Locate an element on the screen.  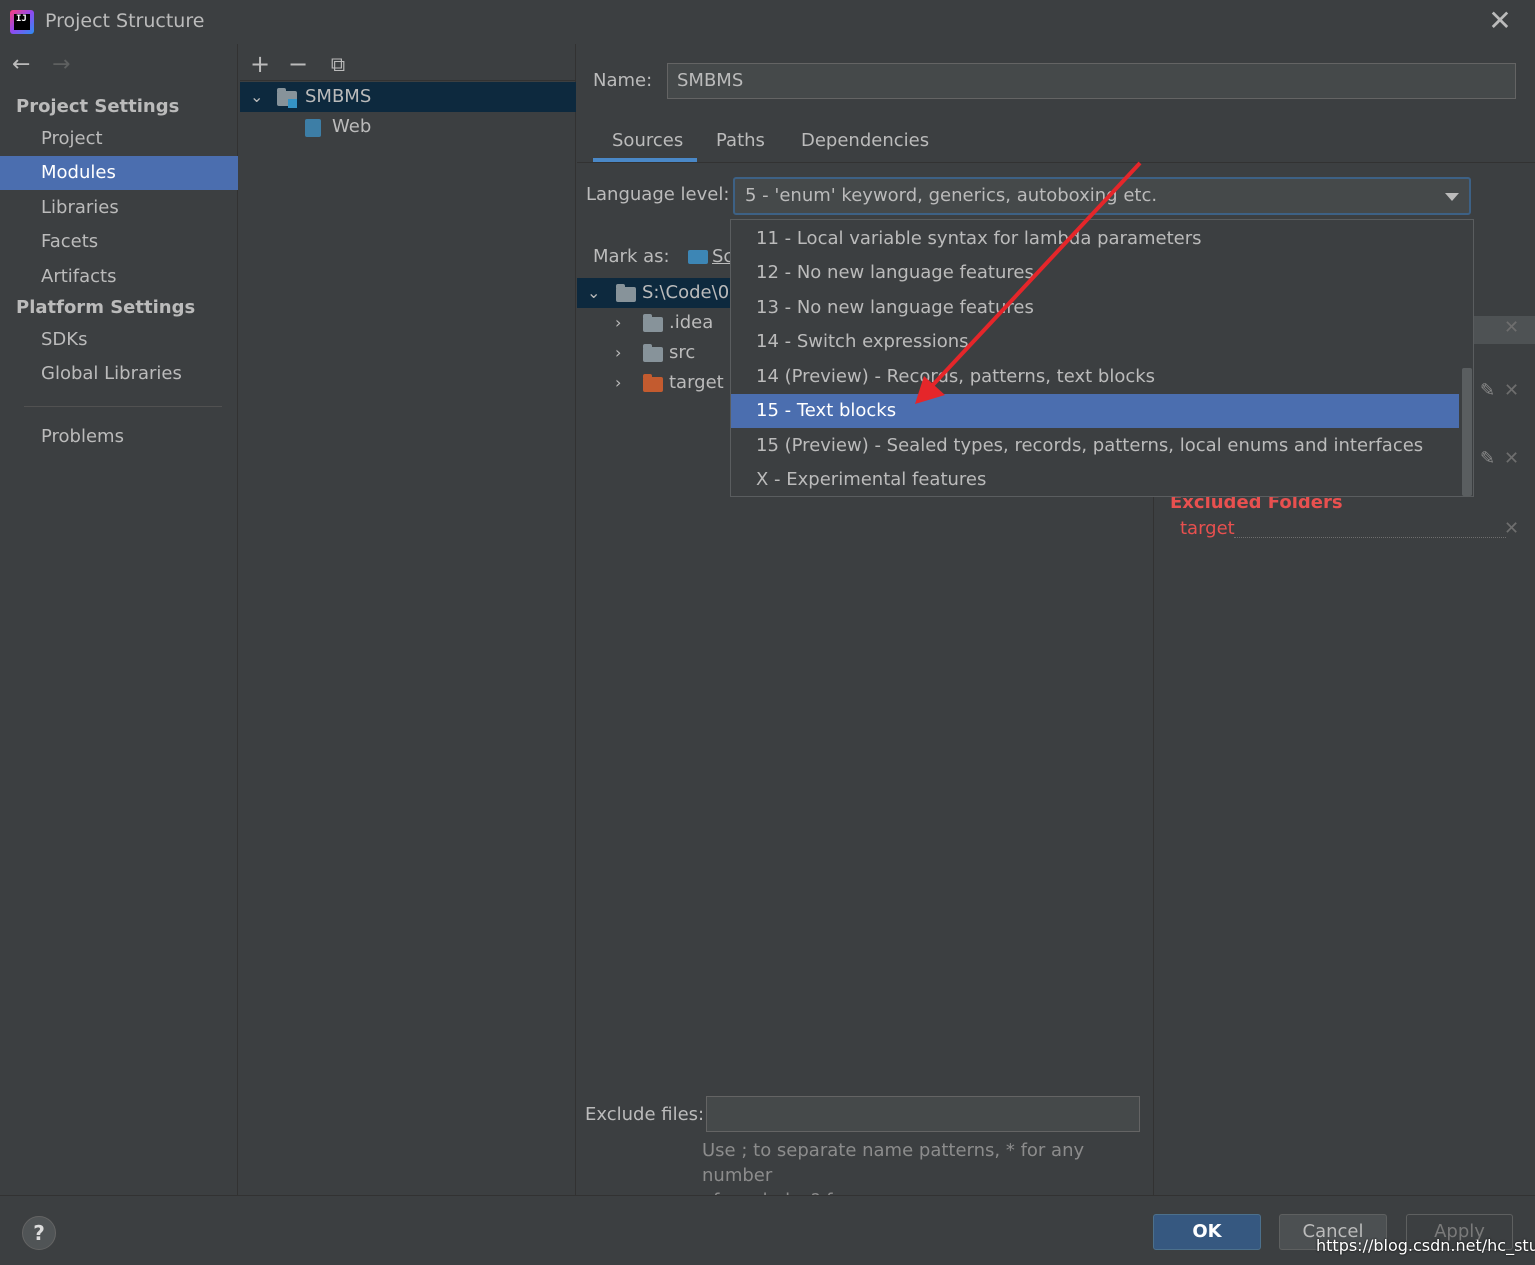
watermark-text: https://blog.csdn.net/hc_study is located at coordinates (1425, 1245).